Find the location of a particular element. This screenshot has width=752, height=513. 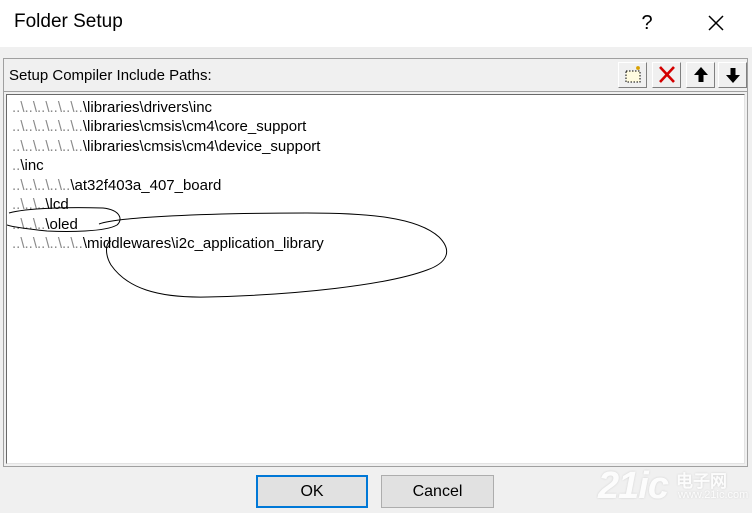

delete-path-button is located at coordinates (666, 75).